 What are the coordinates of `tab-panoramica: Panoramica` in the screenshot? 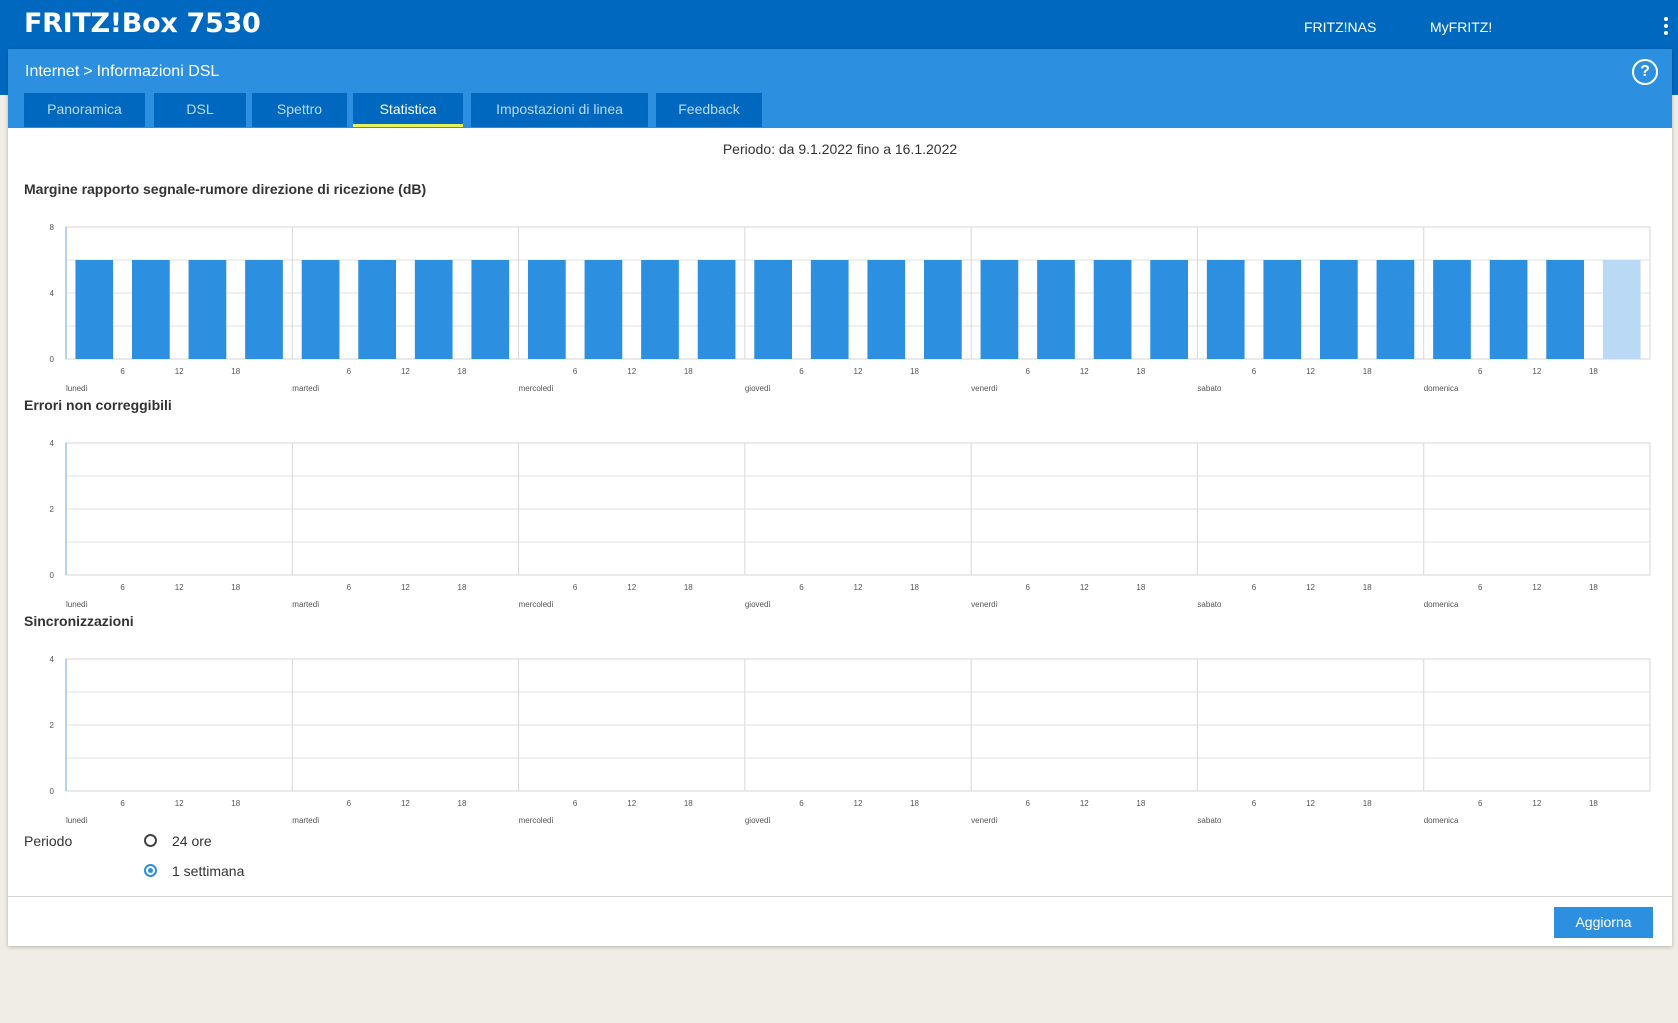 It's located at (84, 110).